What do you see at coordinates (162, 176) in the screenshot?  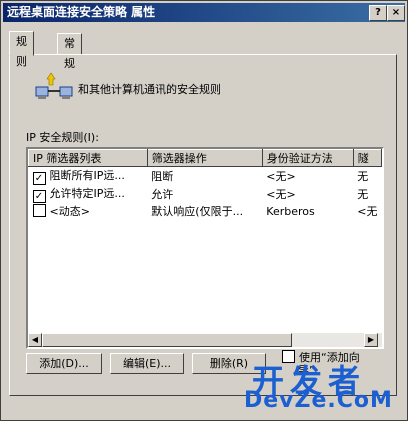 I see `rule-filter-action: 阻断` at bounding box center [162, 176].